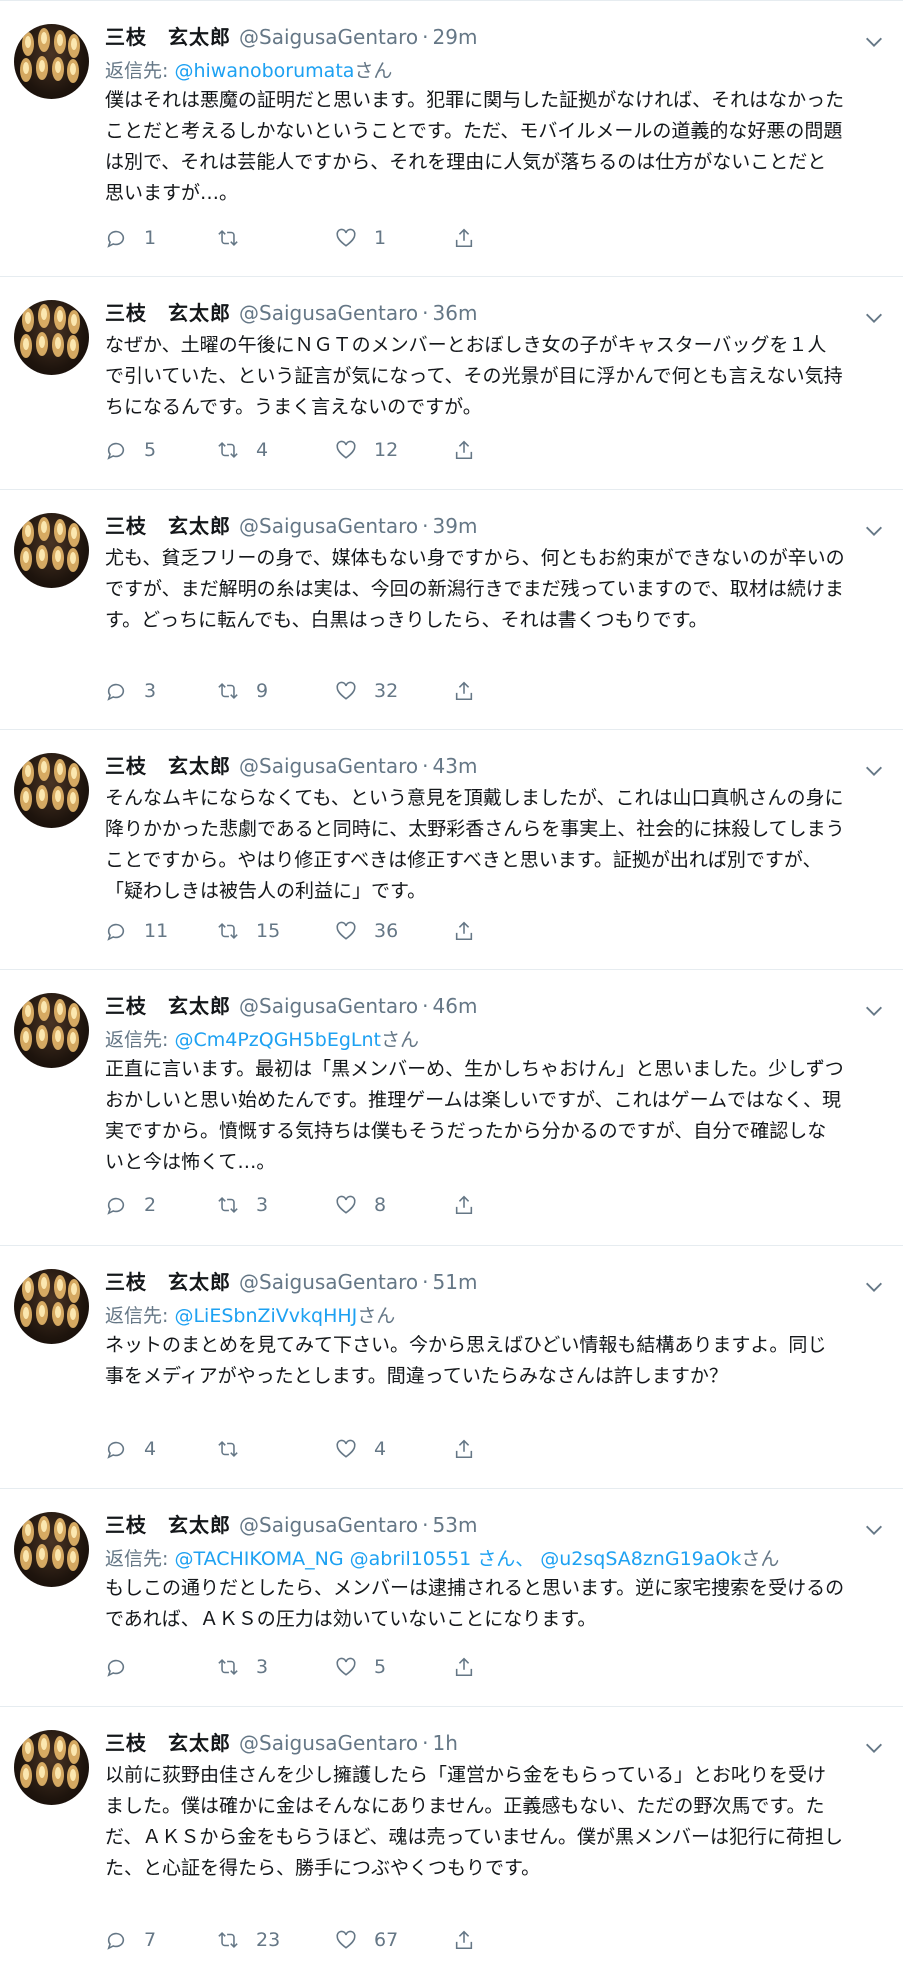 The width and height of the screenshot is (903, 1971). Describe the element at coordinates (366, 691) in the screenshot. I see `like-button: 32` at that location.